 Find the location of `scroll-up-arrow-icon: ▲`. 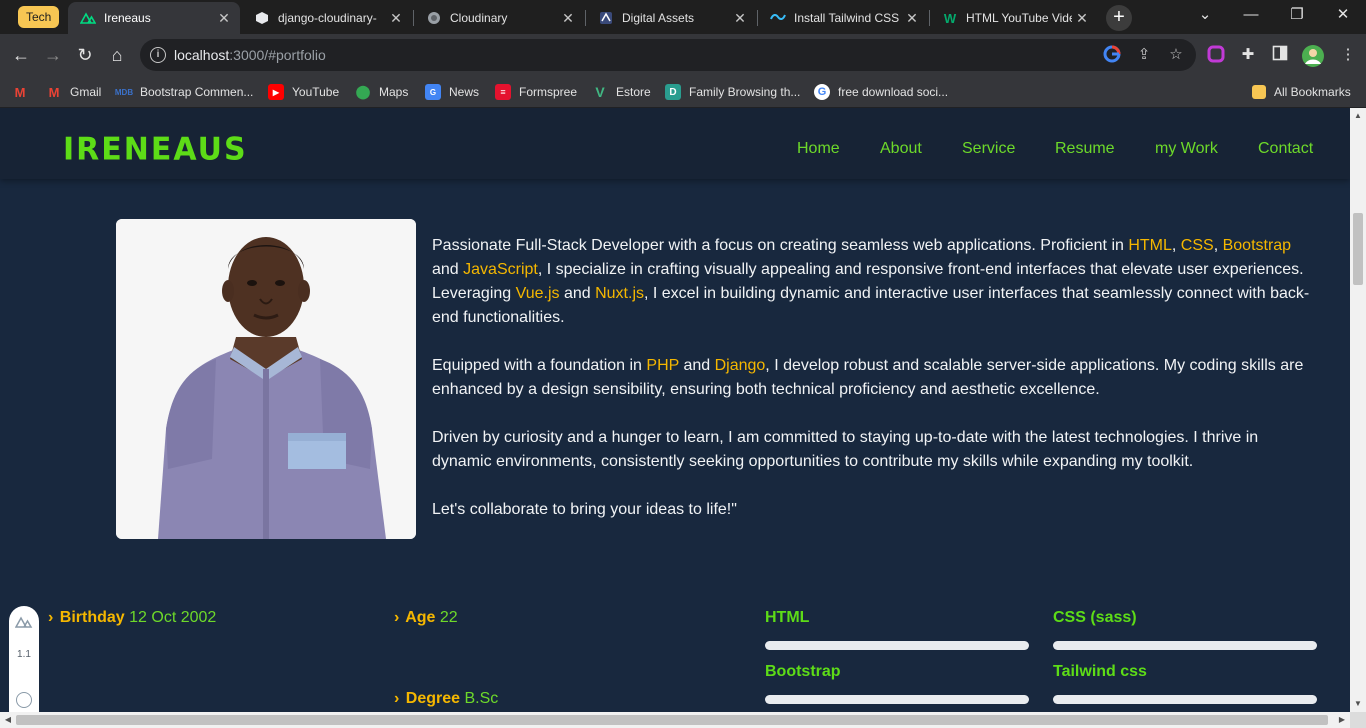

scroll-up-arrow-icon: ▲ is located at coordinates (1358, 116).